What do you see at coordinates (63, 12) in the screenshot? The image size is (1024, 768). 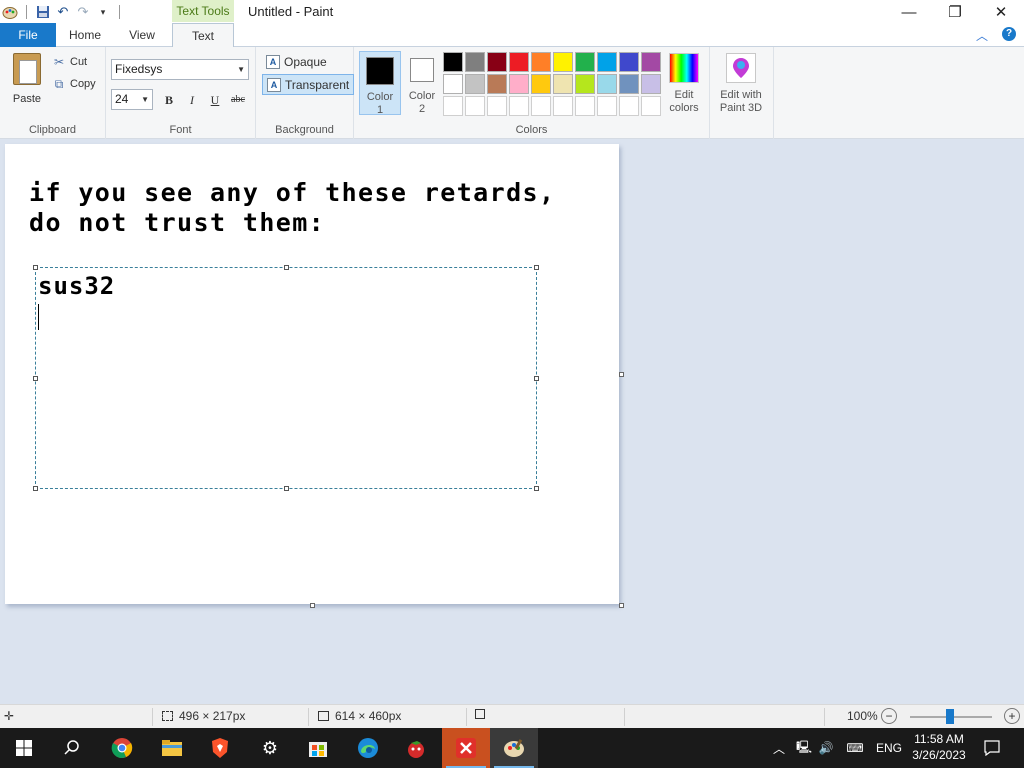 I see `undo-icon: ↶` at bounding box center [63, 12].